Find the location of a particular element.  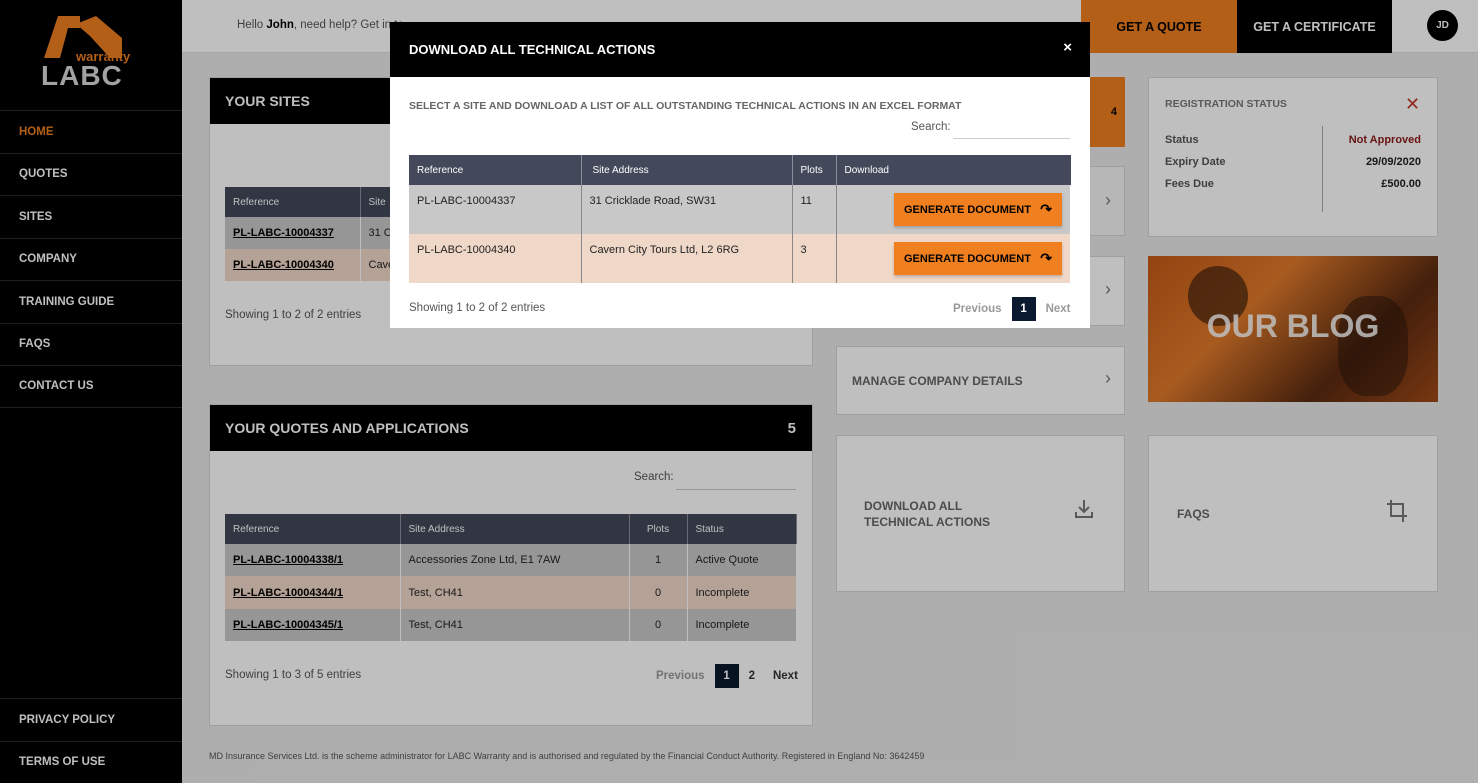

pagination-previous: Previous is located at coordinates (977, 309).